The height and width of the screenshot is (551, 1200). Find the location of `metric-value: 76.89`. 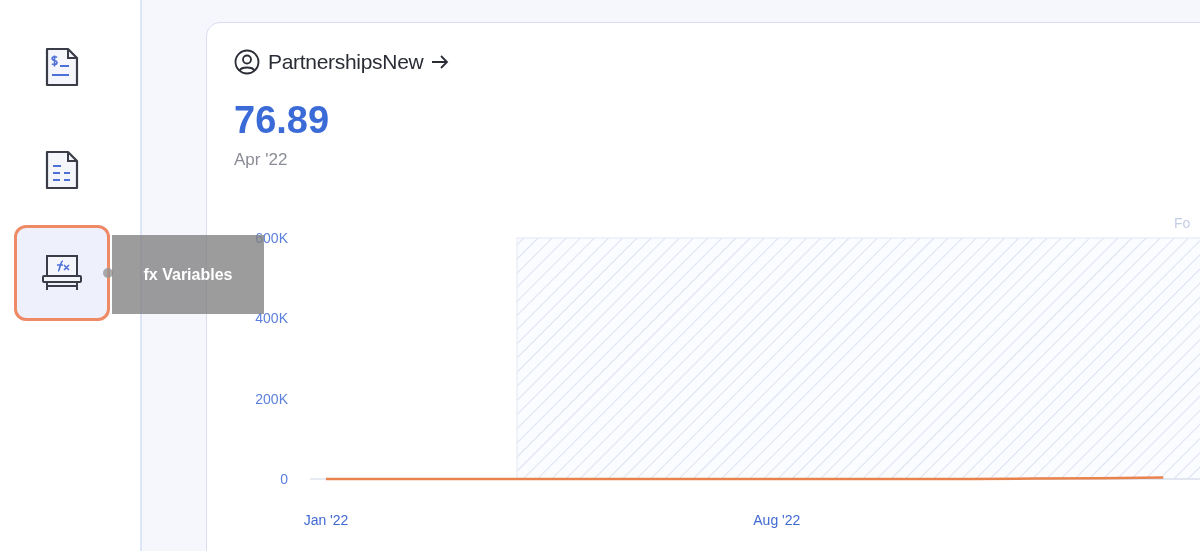

metric-value: 76.89 is located at coordinates (282, 120).